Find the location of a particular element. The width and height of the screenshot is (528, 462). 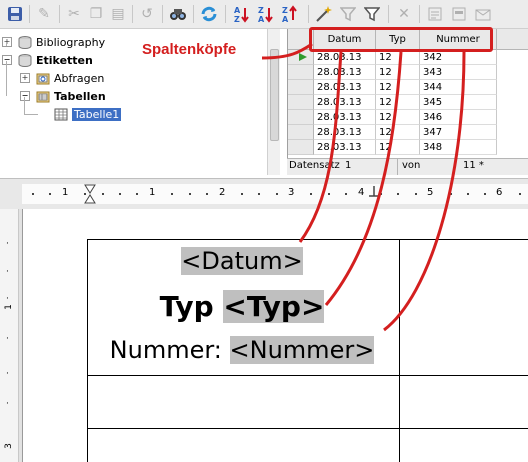

ruler-number: 2 is located at coordinates (222, 192).